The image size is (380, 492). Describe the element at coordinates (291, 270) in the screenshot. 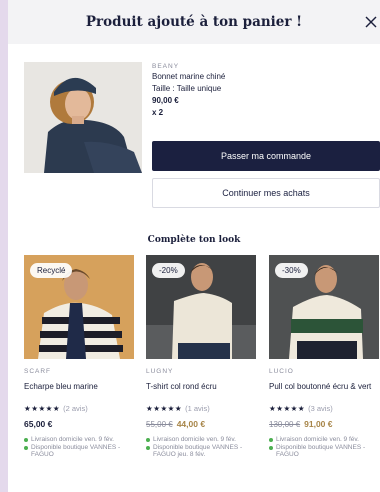

I see `badge-discount: -30%` at that location.